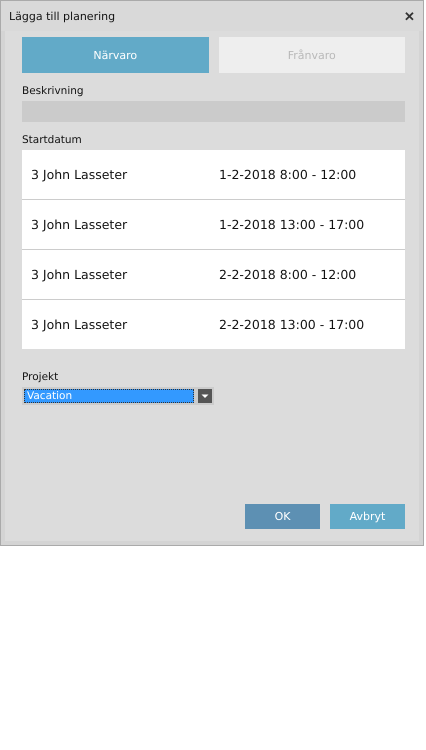 The image size is (426, 750). What do you see at coordinates (282, 516) in the screenshot?
I see `dialog-button: OK` at bounding box center [282, 516].